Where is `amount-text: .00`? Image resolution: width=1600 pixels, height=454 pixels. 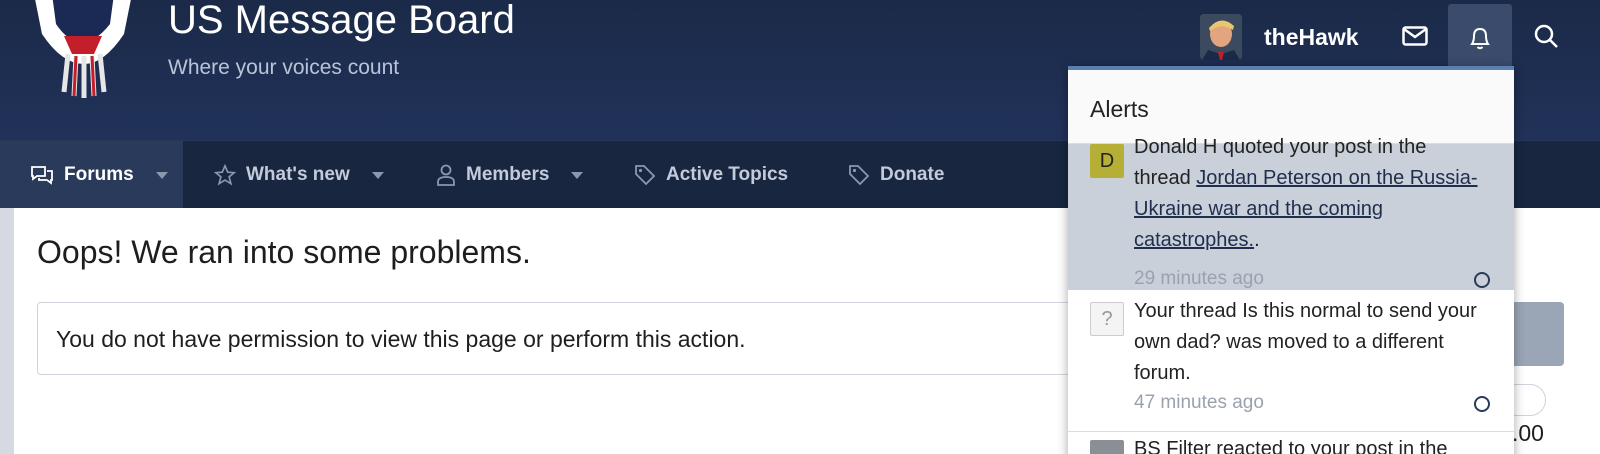 amount-text: .00 is located at coordinates (1528, 433).